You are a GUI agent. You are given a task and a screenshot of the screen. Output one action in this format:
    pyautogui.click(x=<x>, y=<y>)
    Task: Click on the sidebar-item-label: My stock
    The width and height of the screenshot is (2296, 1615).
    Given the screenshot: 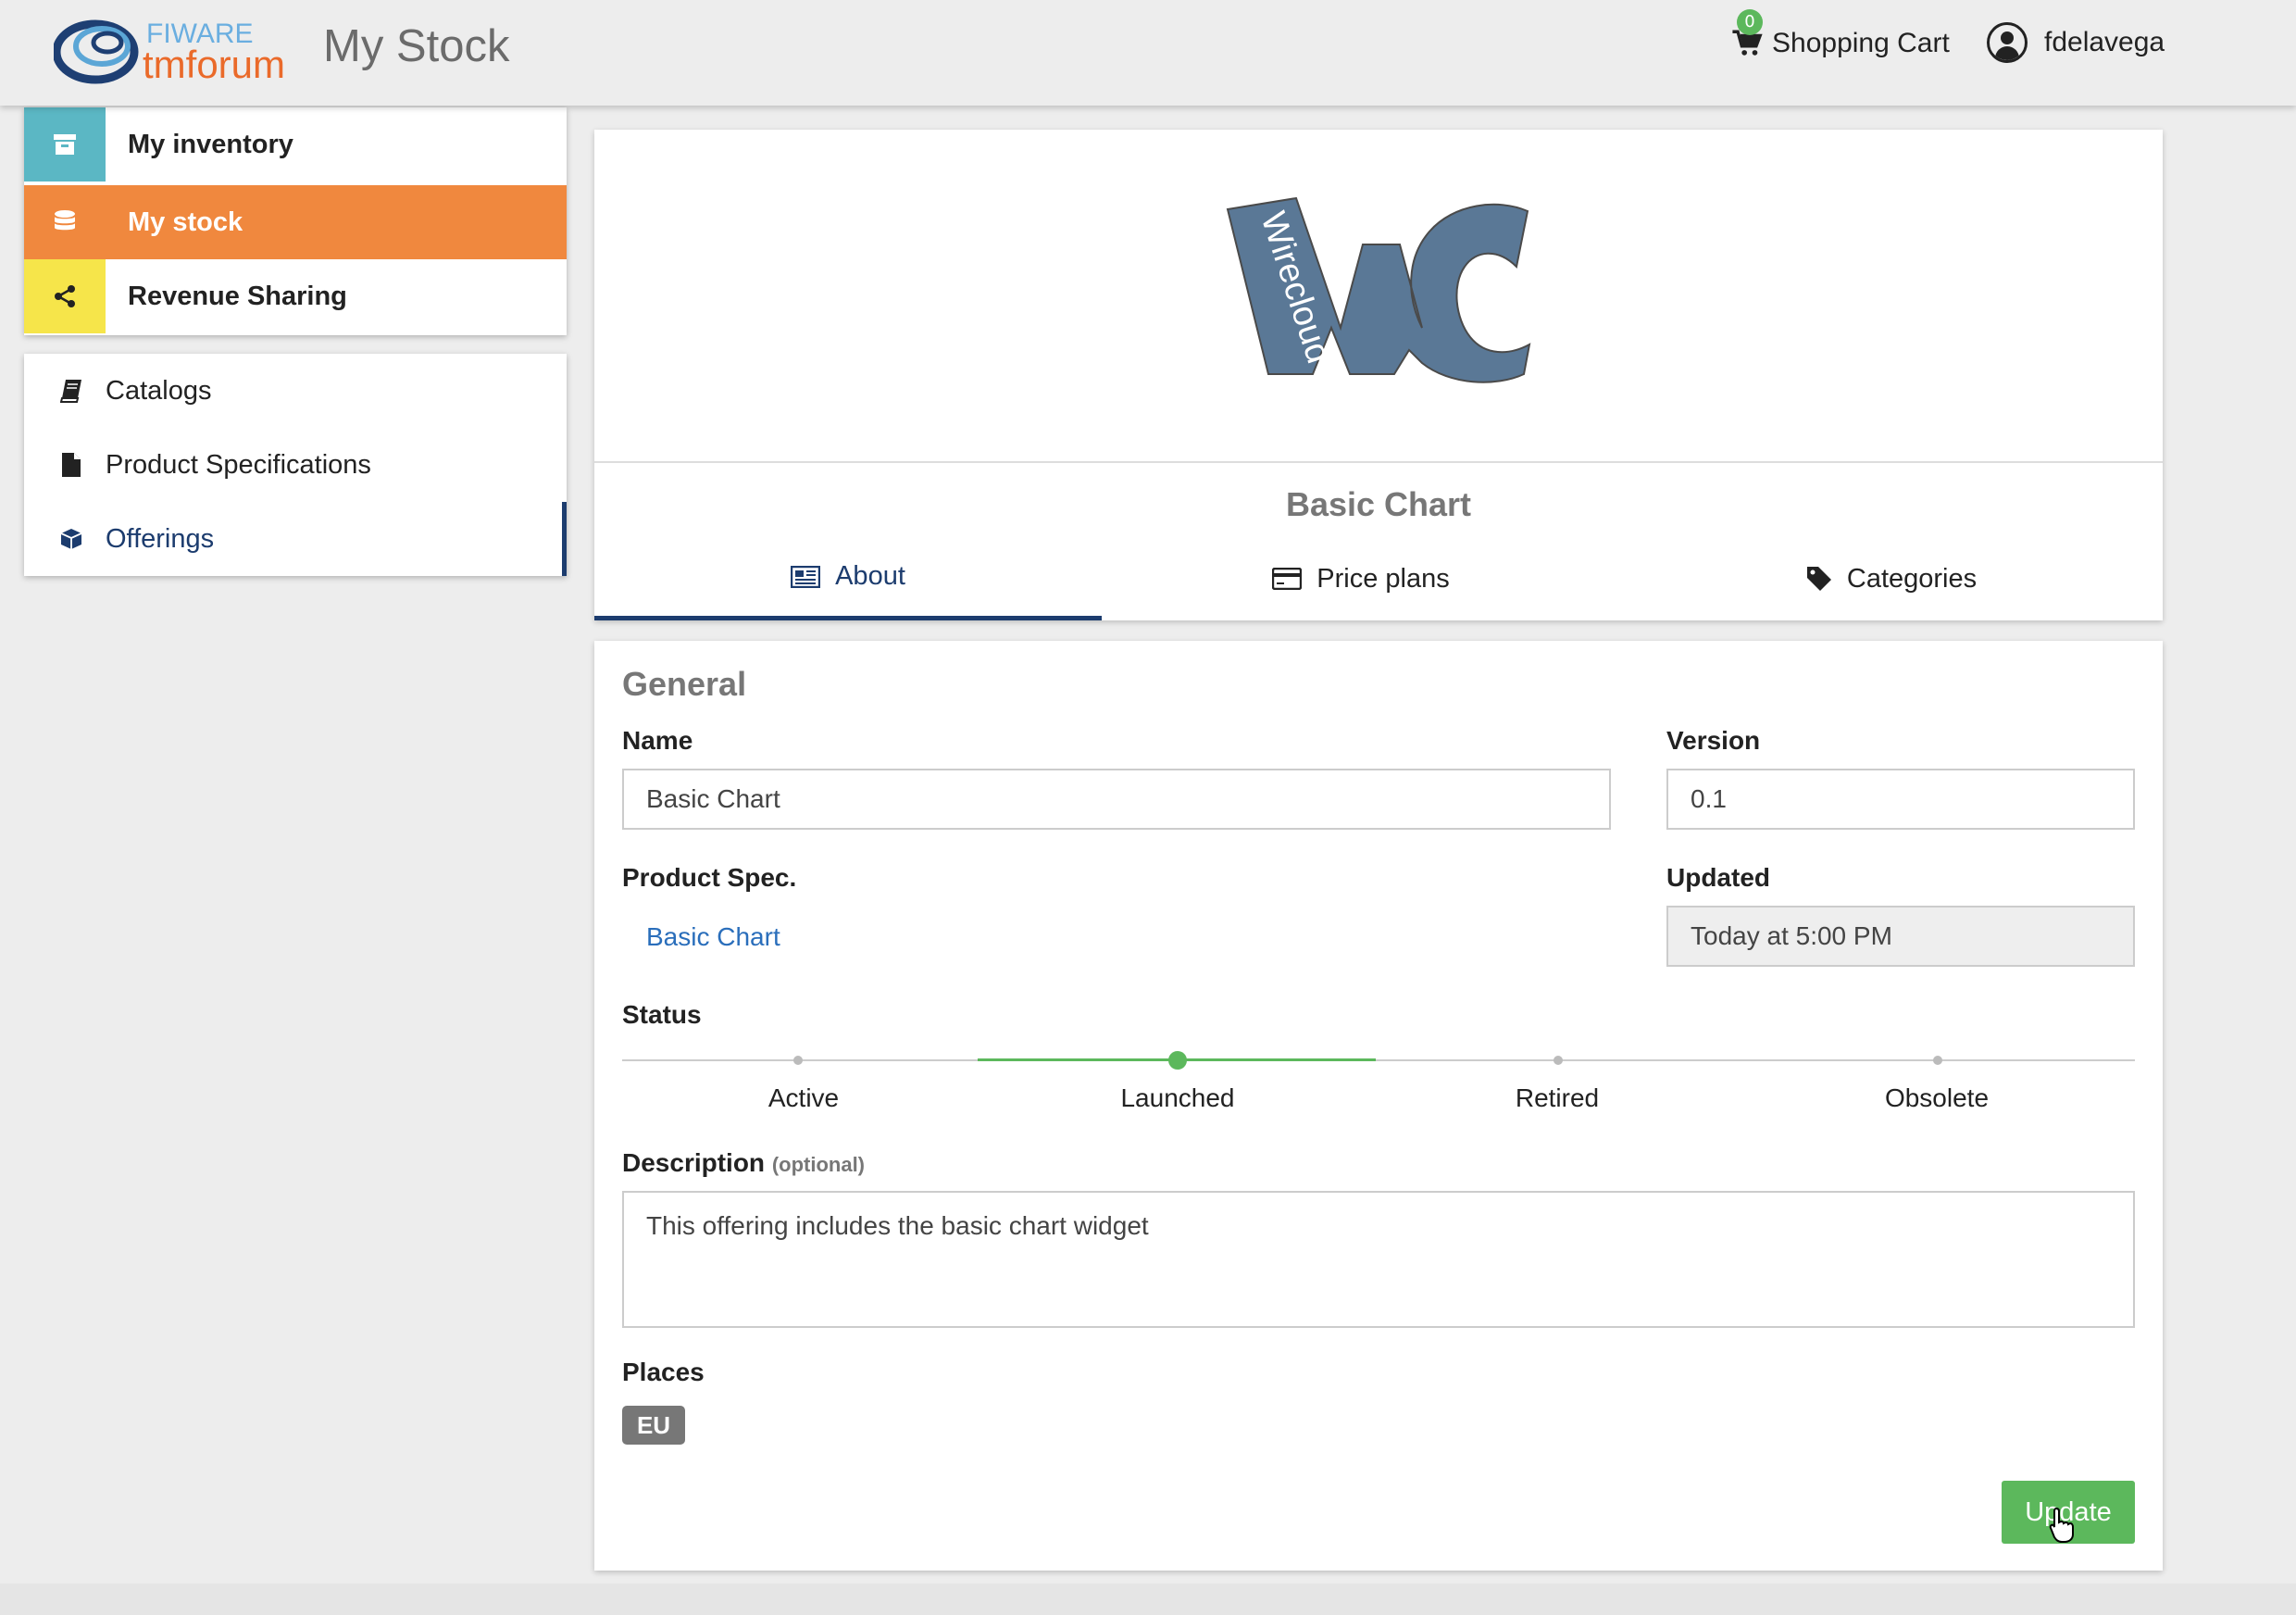 What is the action you would take?
    pyautogui.click(x=185, y=222)
    